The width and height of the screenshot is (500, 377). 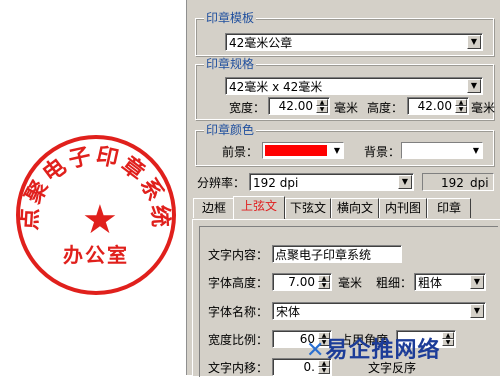 I want to click on tab-lower-text: 下弦文, so click(x=308, y=208).